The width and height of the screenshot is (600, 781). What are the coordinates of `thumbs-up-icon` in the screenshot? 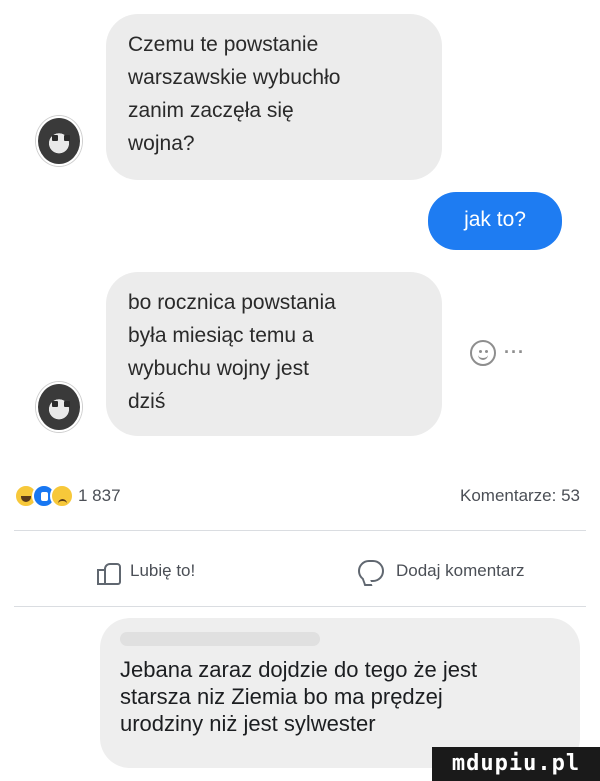 It's located at (108, 572).